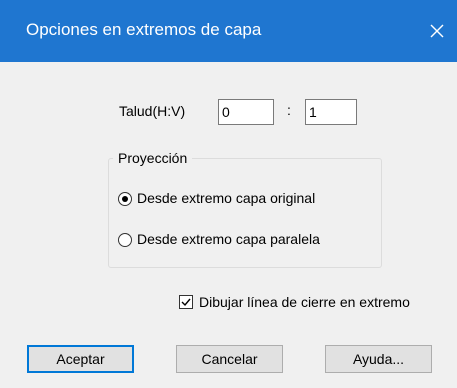 The width and height of the screenshot is (457, 388). I want to click on radio-button-original, so click(125, 199).